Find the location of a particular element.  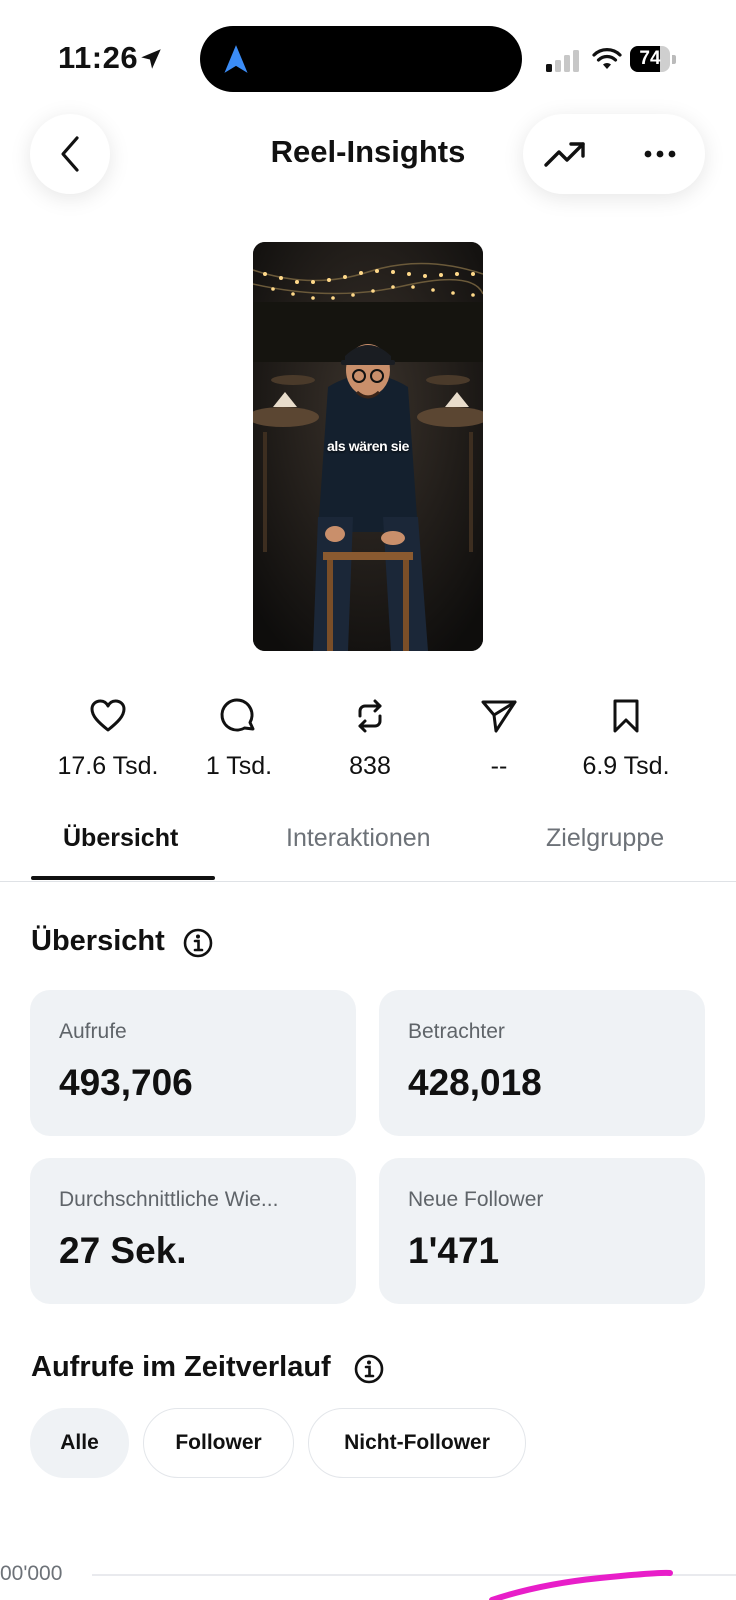

header-actions is located at coordinates (614, 154).